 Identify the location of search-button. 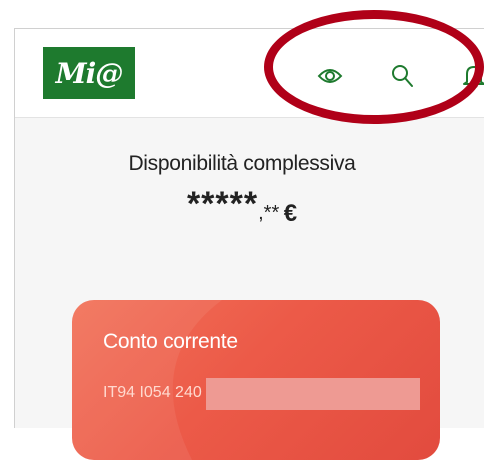
(402, 76).